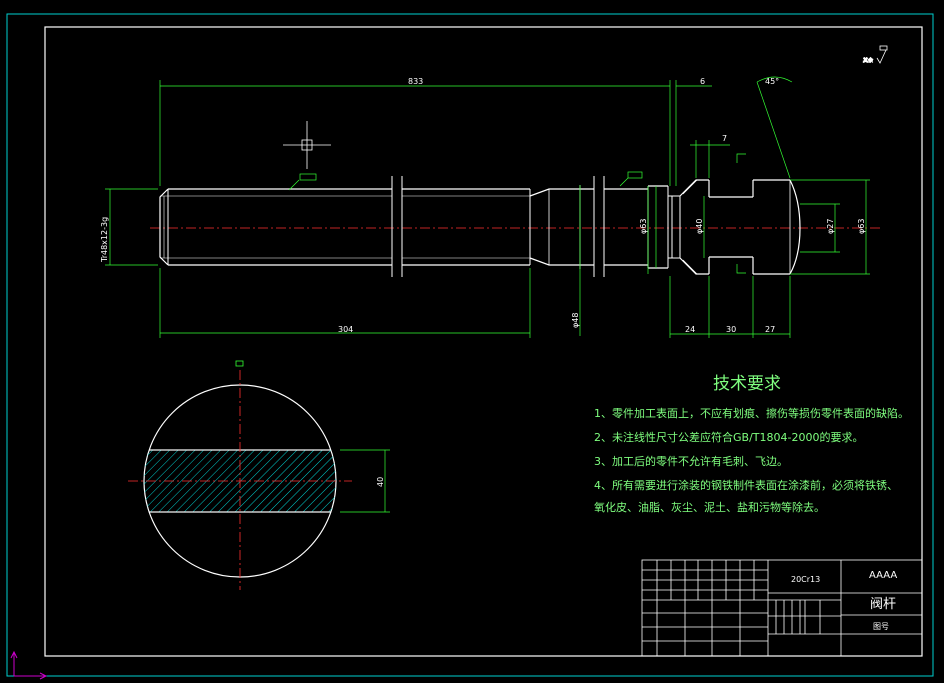 Image resolution: width=944 pixels, height=683 pixels. I want to click on dim-thread-length: 304, so click(345, 329).